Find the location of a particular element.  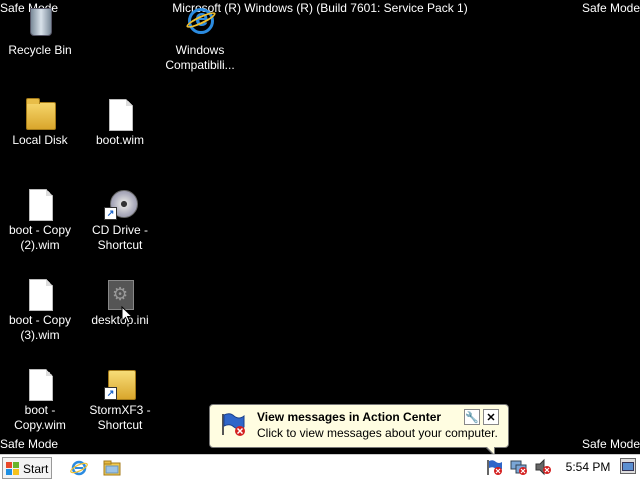

start-button: Start is located at coordinates (27, 468).